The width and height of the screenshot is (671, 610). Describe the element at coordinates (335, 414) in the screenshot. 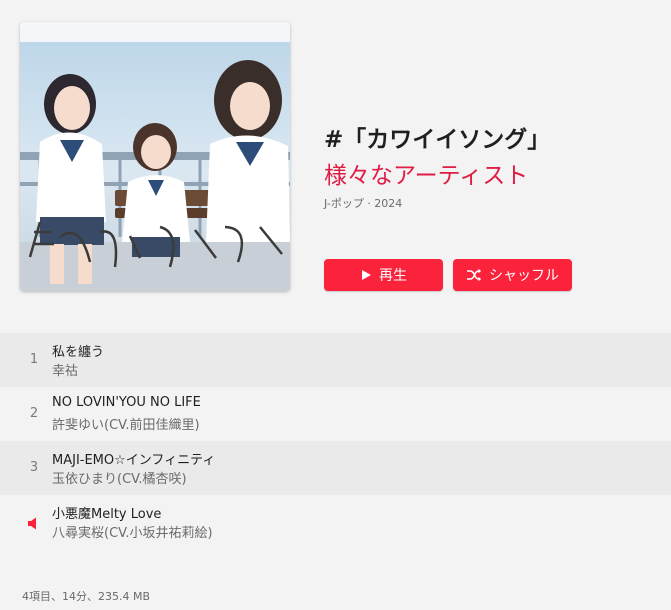

I see `track-row-2: 2 NO LOVIN'YOU NO LIFE 許斐ゆい(CV.前田佳織里)` at that location.